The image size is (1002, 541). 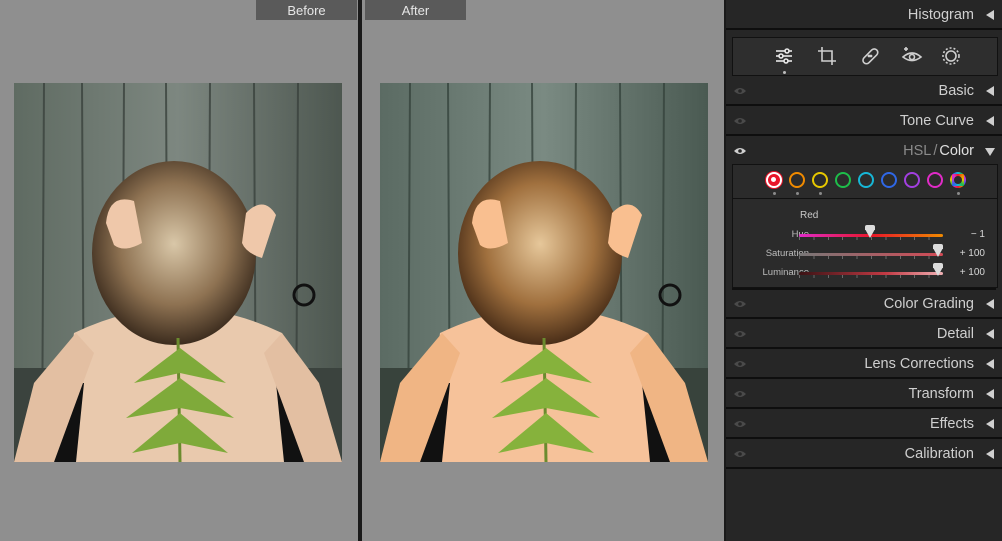 What do you see at coordinates (958, 180) in the screenshot?
I see `all-colors-swatch` at bounding box center [958, 180].